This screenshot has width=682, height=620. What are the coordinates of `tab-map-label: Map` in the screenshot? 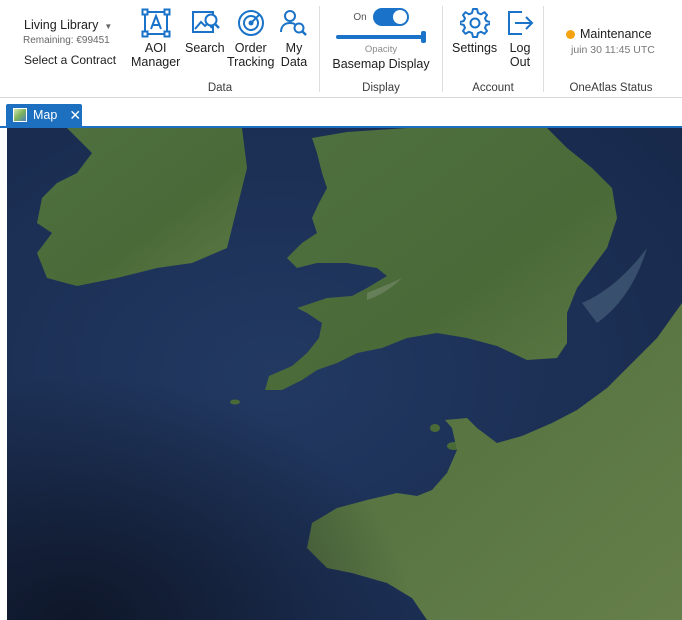 It's located at (45, 115).